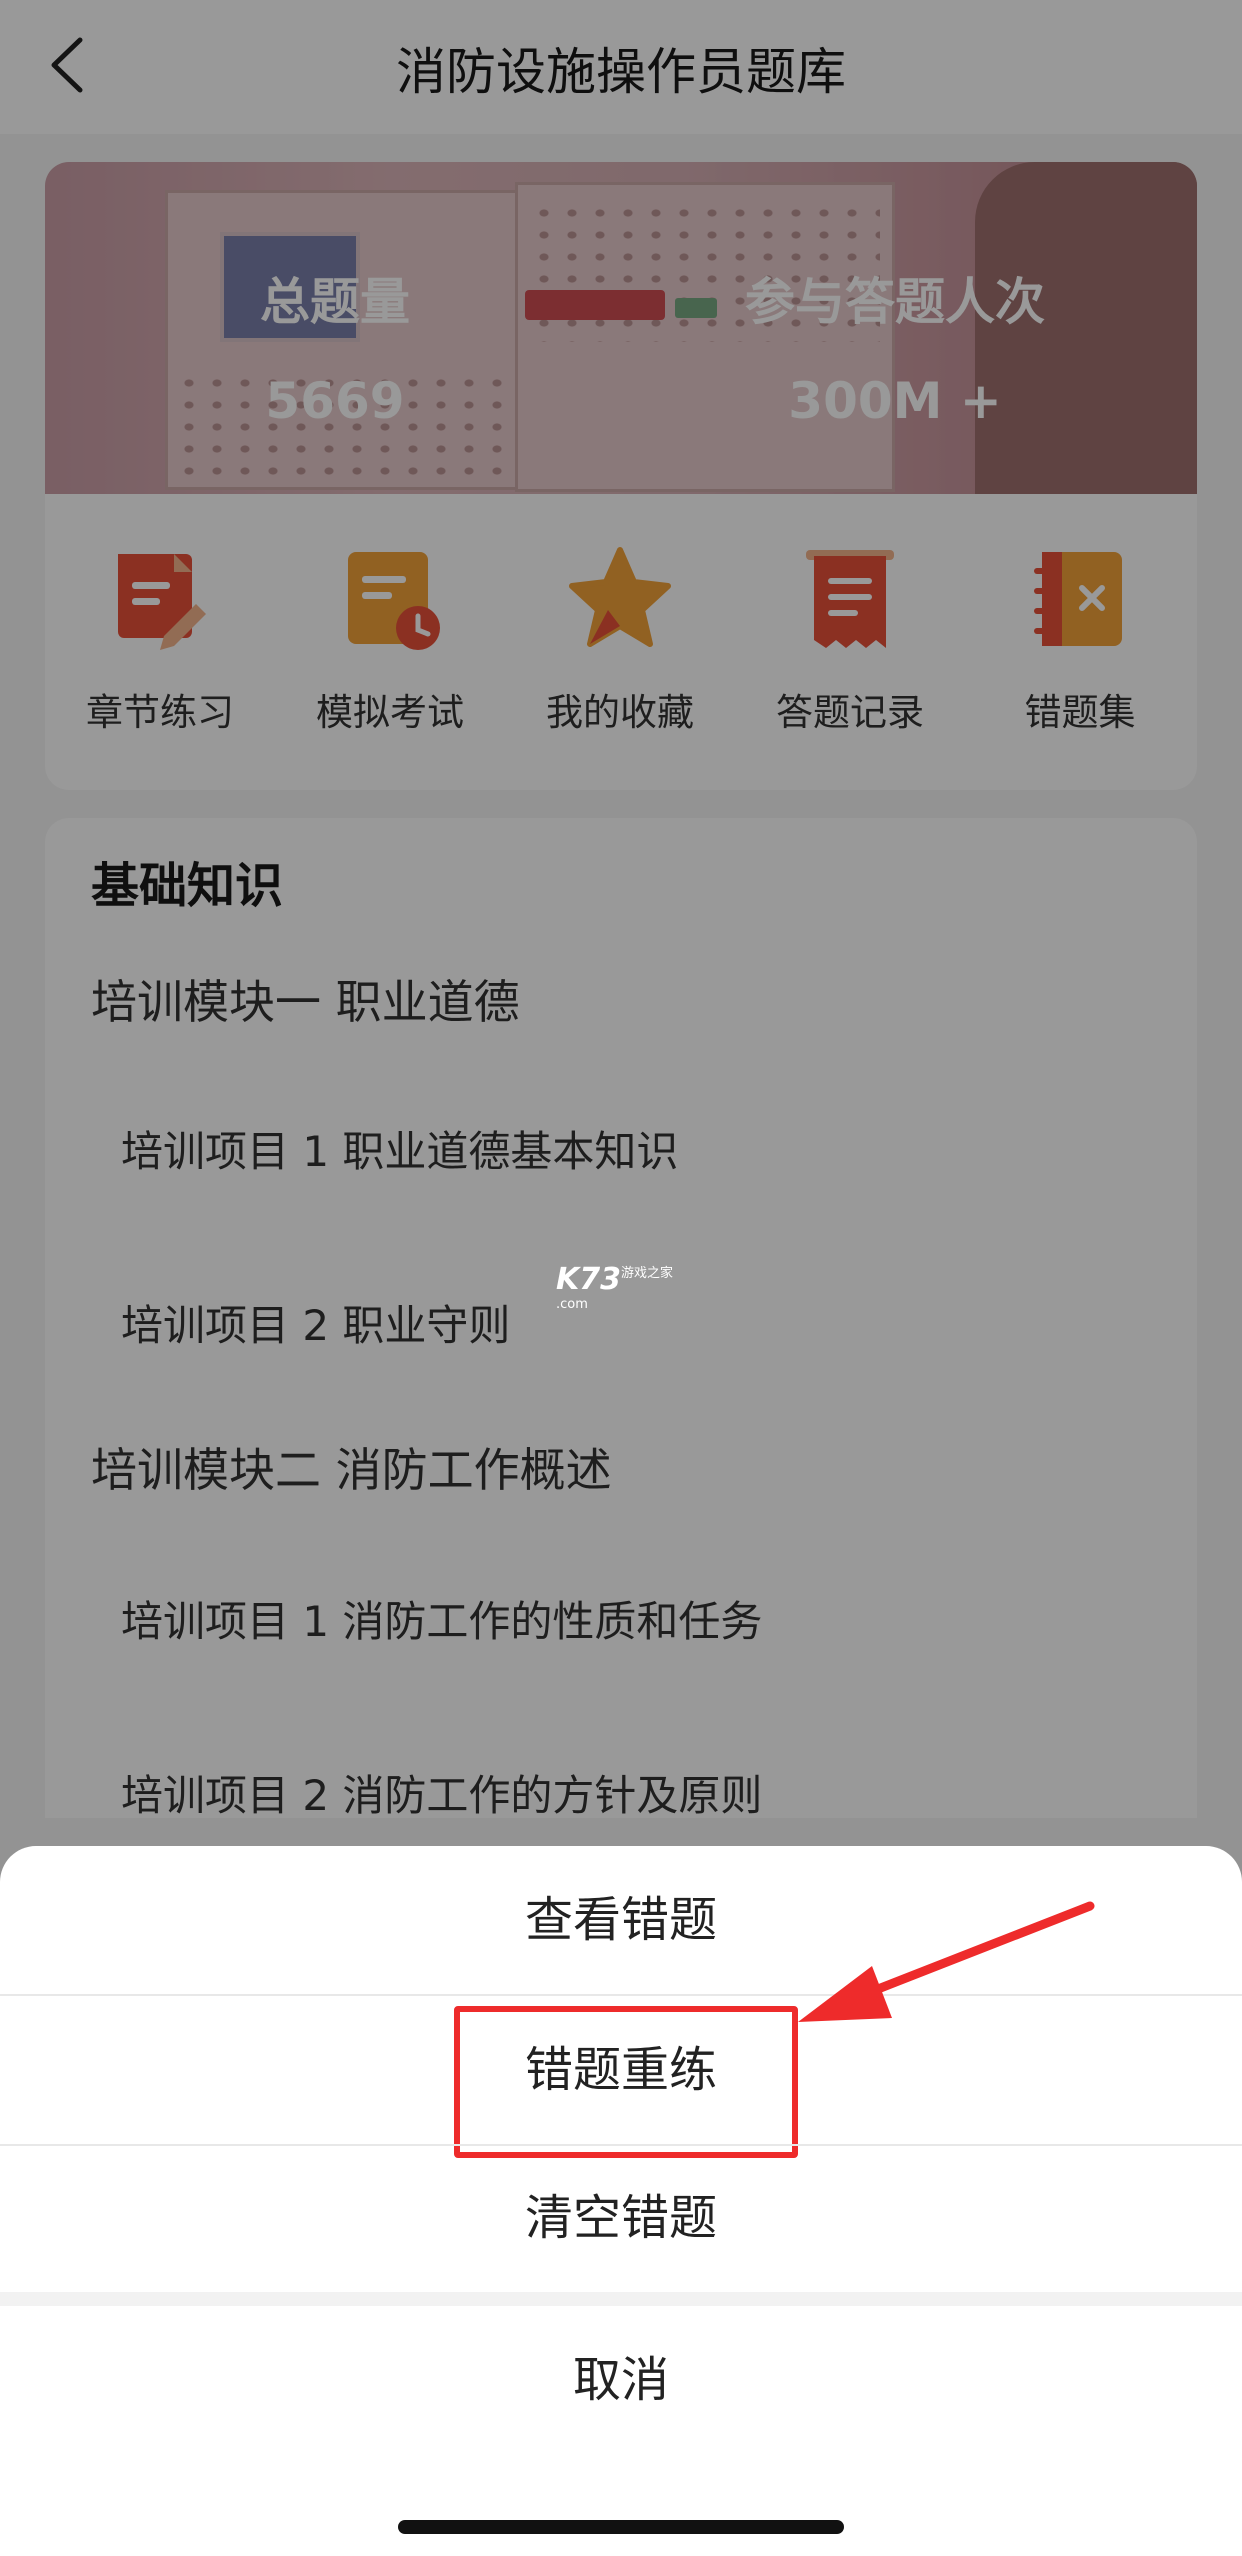 The width and height of the screenshot is (1242, 2556). What do you see at coordinates (647, 1273) in the screenshot?
I see `watermark-sub: 游戏之家` at bounding box center [647, 1273].